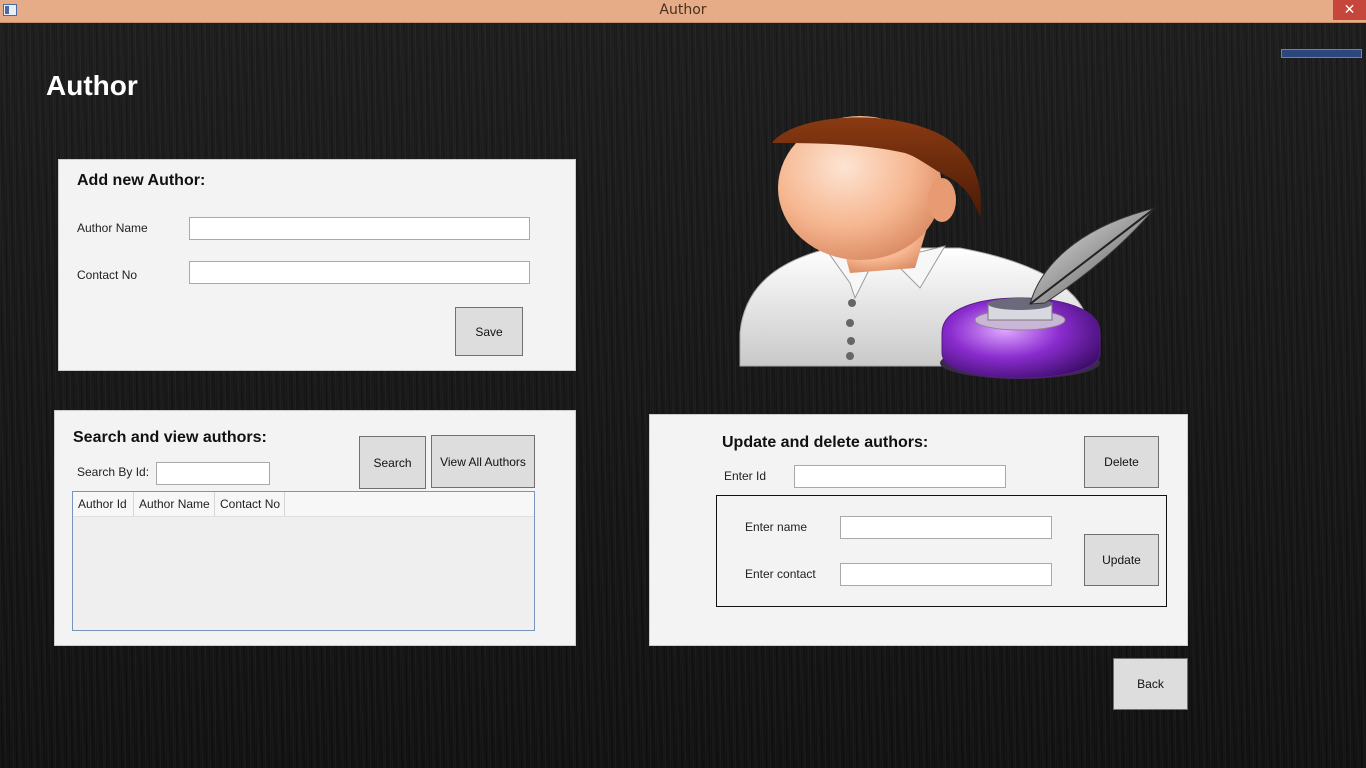 The width and height of the screenshot is (1366, 768). Describe the element at coordinates (92, 85) in the screenshot. I see `page-title: Author` at that location.